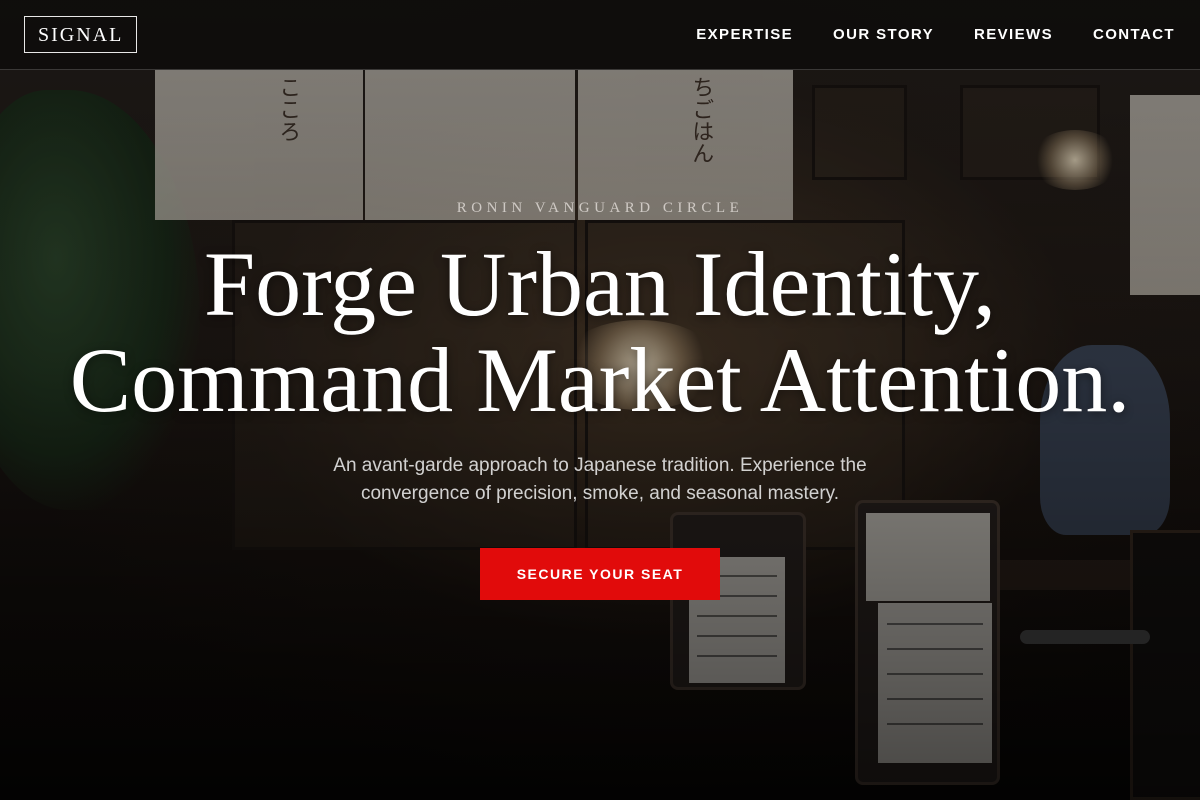 The image size is (1200, 800). I want to click on hero-eyebrow: RONIN VANGUARD CIRCLE, so click(600, 208).